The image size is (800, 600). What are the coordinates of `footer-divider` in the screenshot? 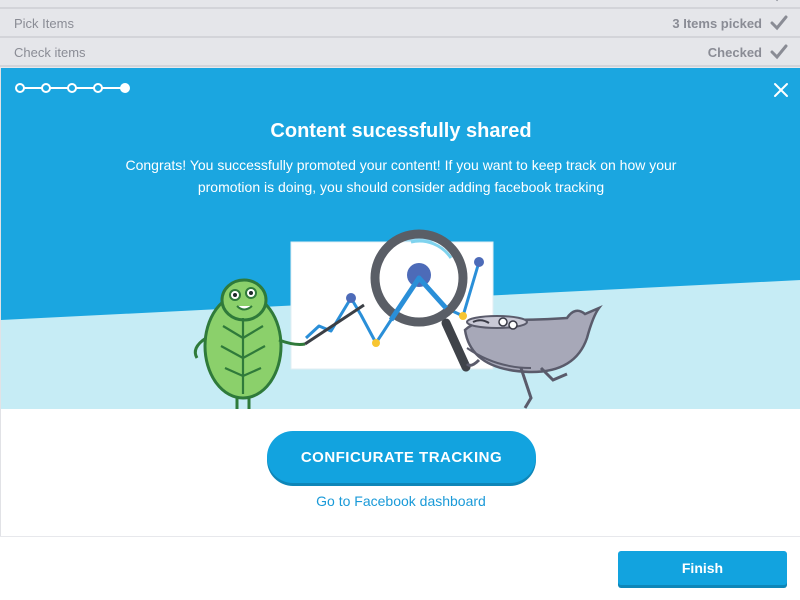 It's located at (400, 536).